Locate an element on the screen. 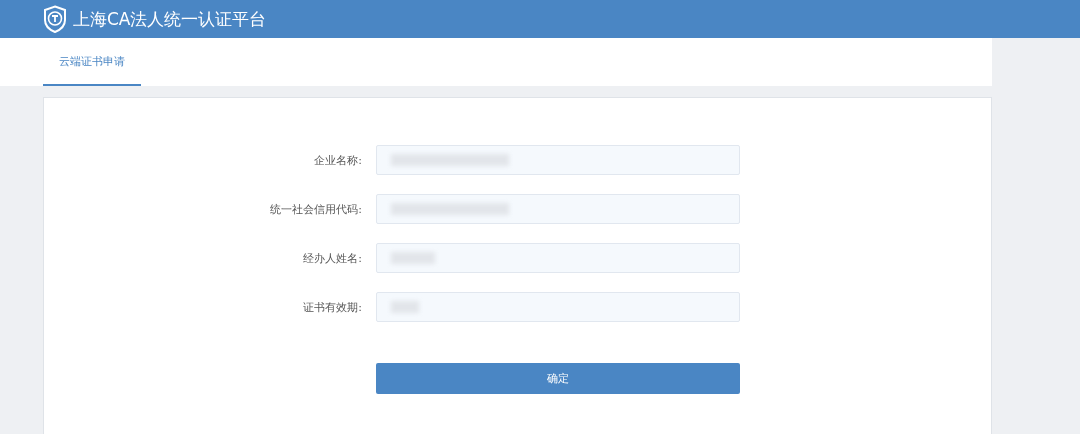 This screenshot has width=1080, height=434. tab: 云端证书申请 is located at coordinates (92, 62).